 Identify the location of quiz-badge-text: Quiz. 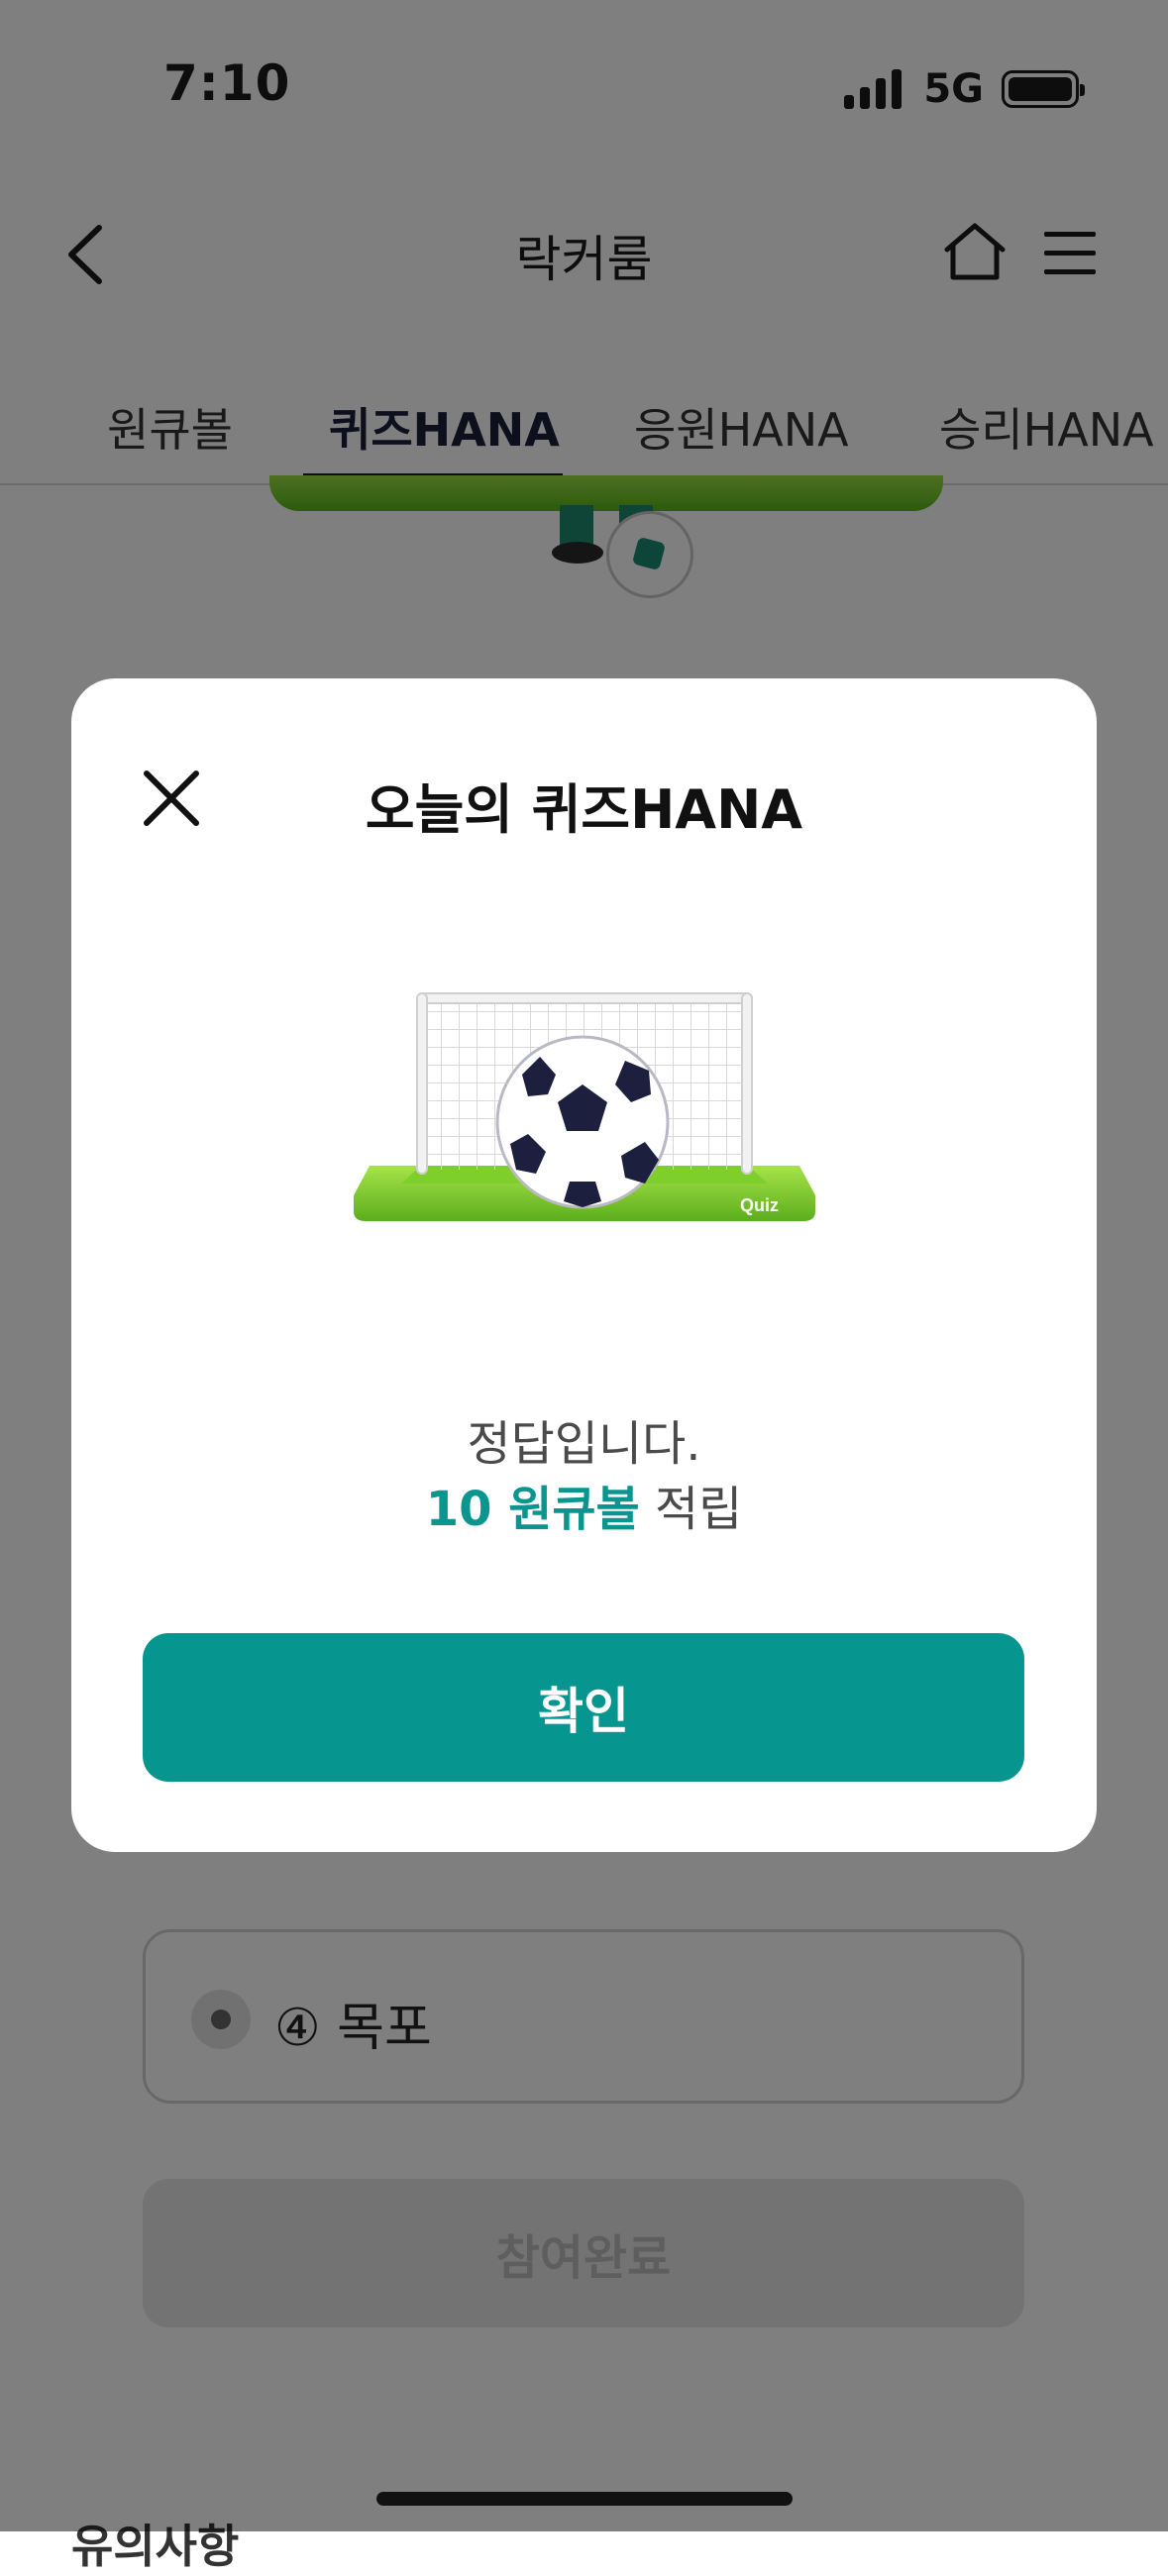
(759, 1205).